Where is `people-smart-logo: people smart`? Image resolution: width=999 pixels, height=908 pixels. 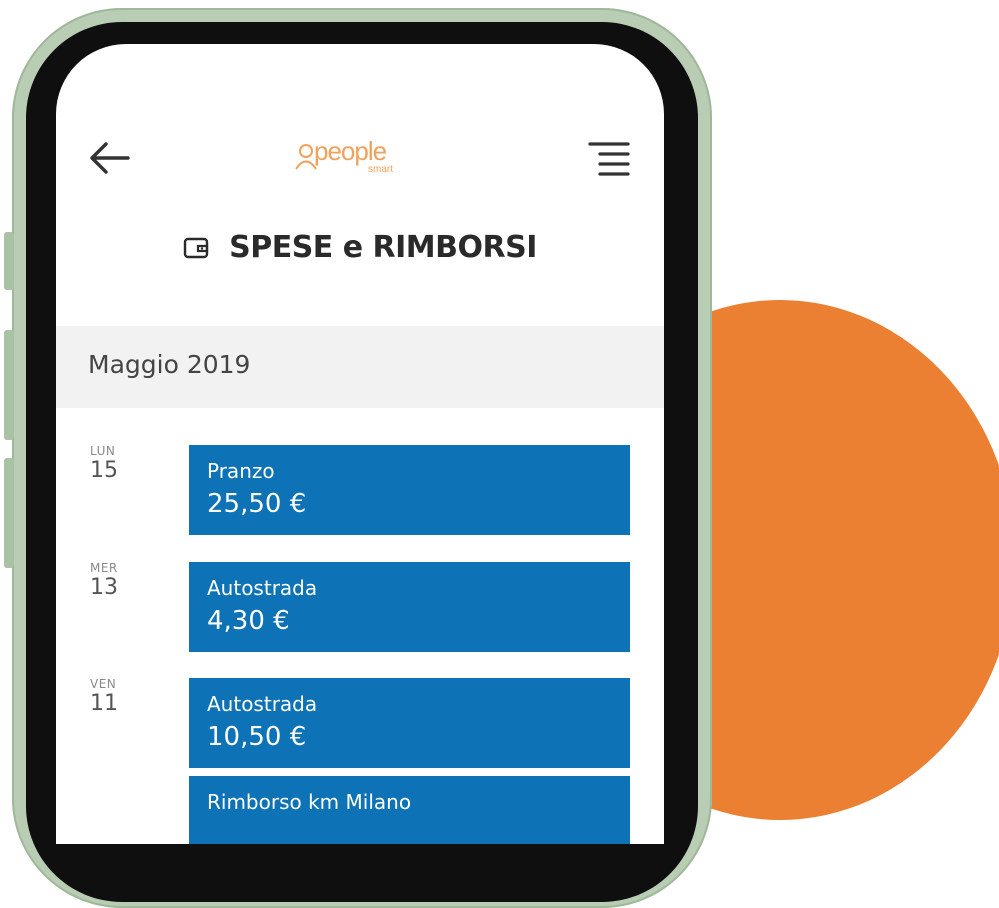
people-smart-logo: people smart is located at coordinates (364, 156).